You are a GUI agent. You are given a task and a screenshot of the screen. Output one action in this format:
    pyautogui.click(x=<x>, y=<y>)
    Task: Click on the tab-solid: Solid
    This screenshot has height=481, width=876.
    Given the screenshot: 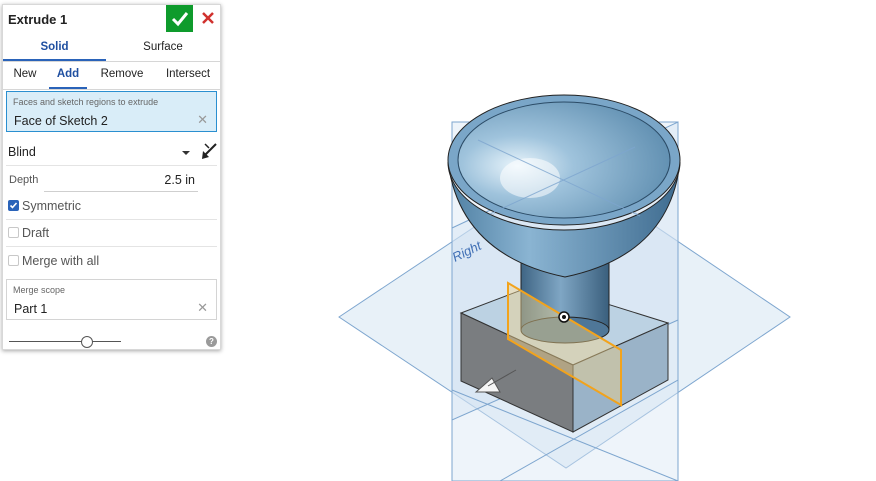 What is the action you would take?
    pyautogui.click(x=54, y=49)
    